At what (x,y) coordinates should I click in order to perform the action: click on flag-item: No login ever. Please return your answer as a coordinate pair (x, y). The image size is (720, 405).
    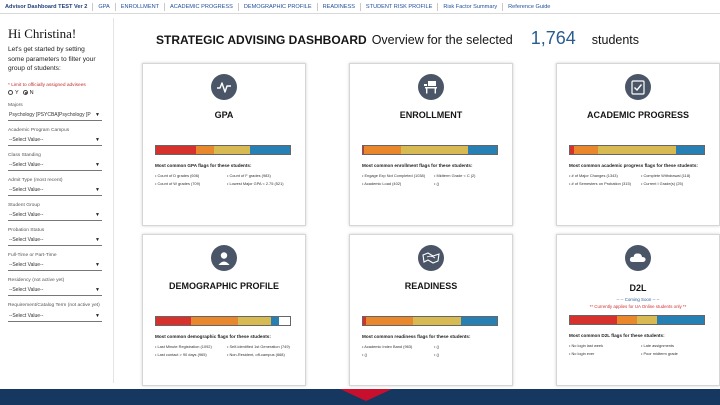
    Looking at the image, I should click on (603, 353).